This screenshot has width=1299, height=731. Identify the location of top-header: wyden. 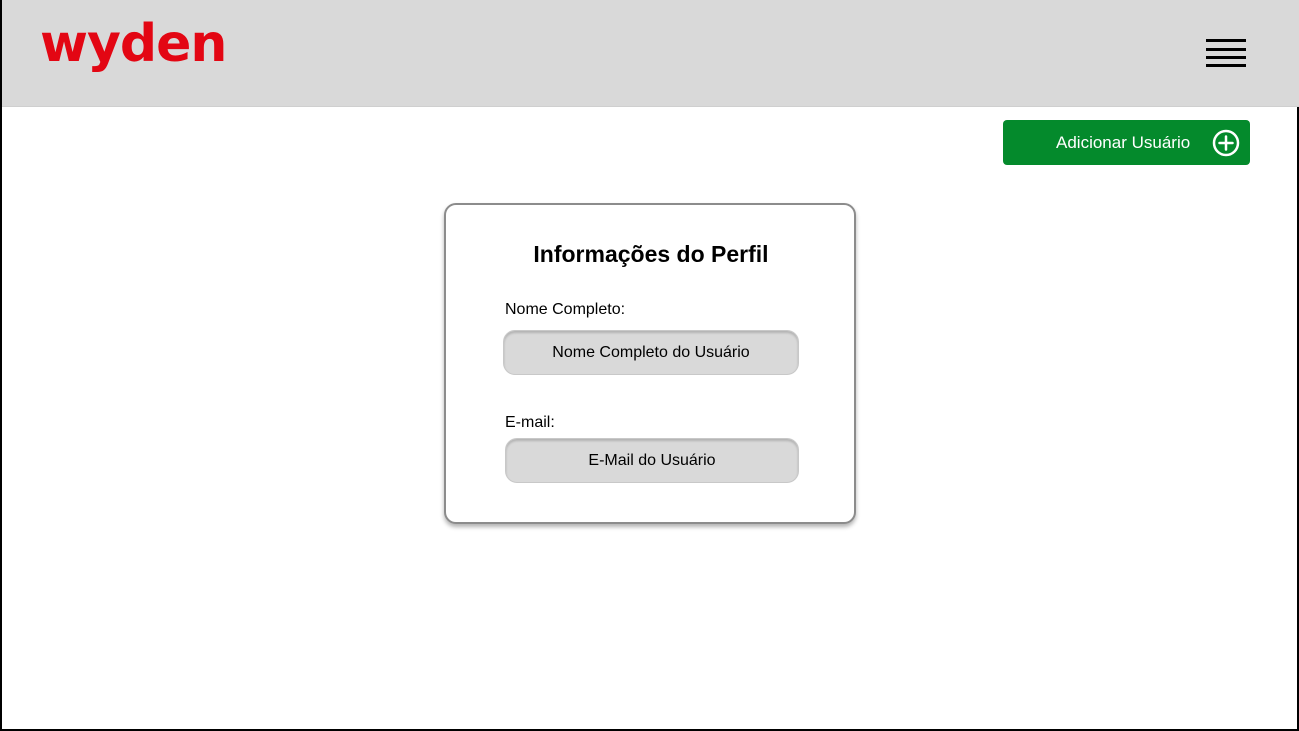
(650, 53).